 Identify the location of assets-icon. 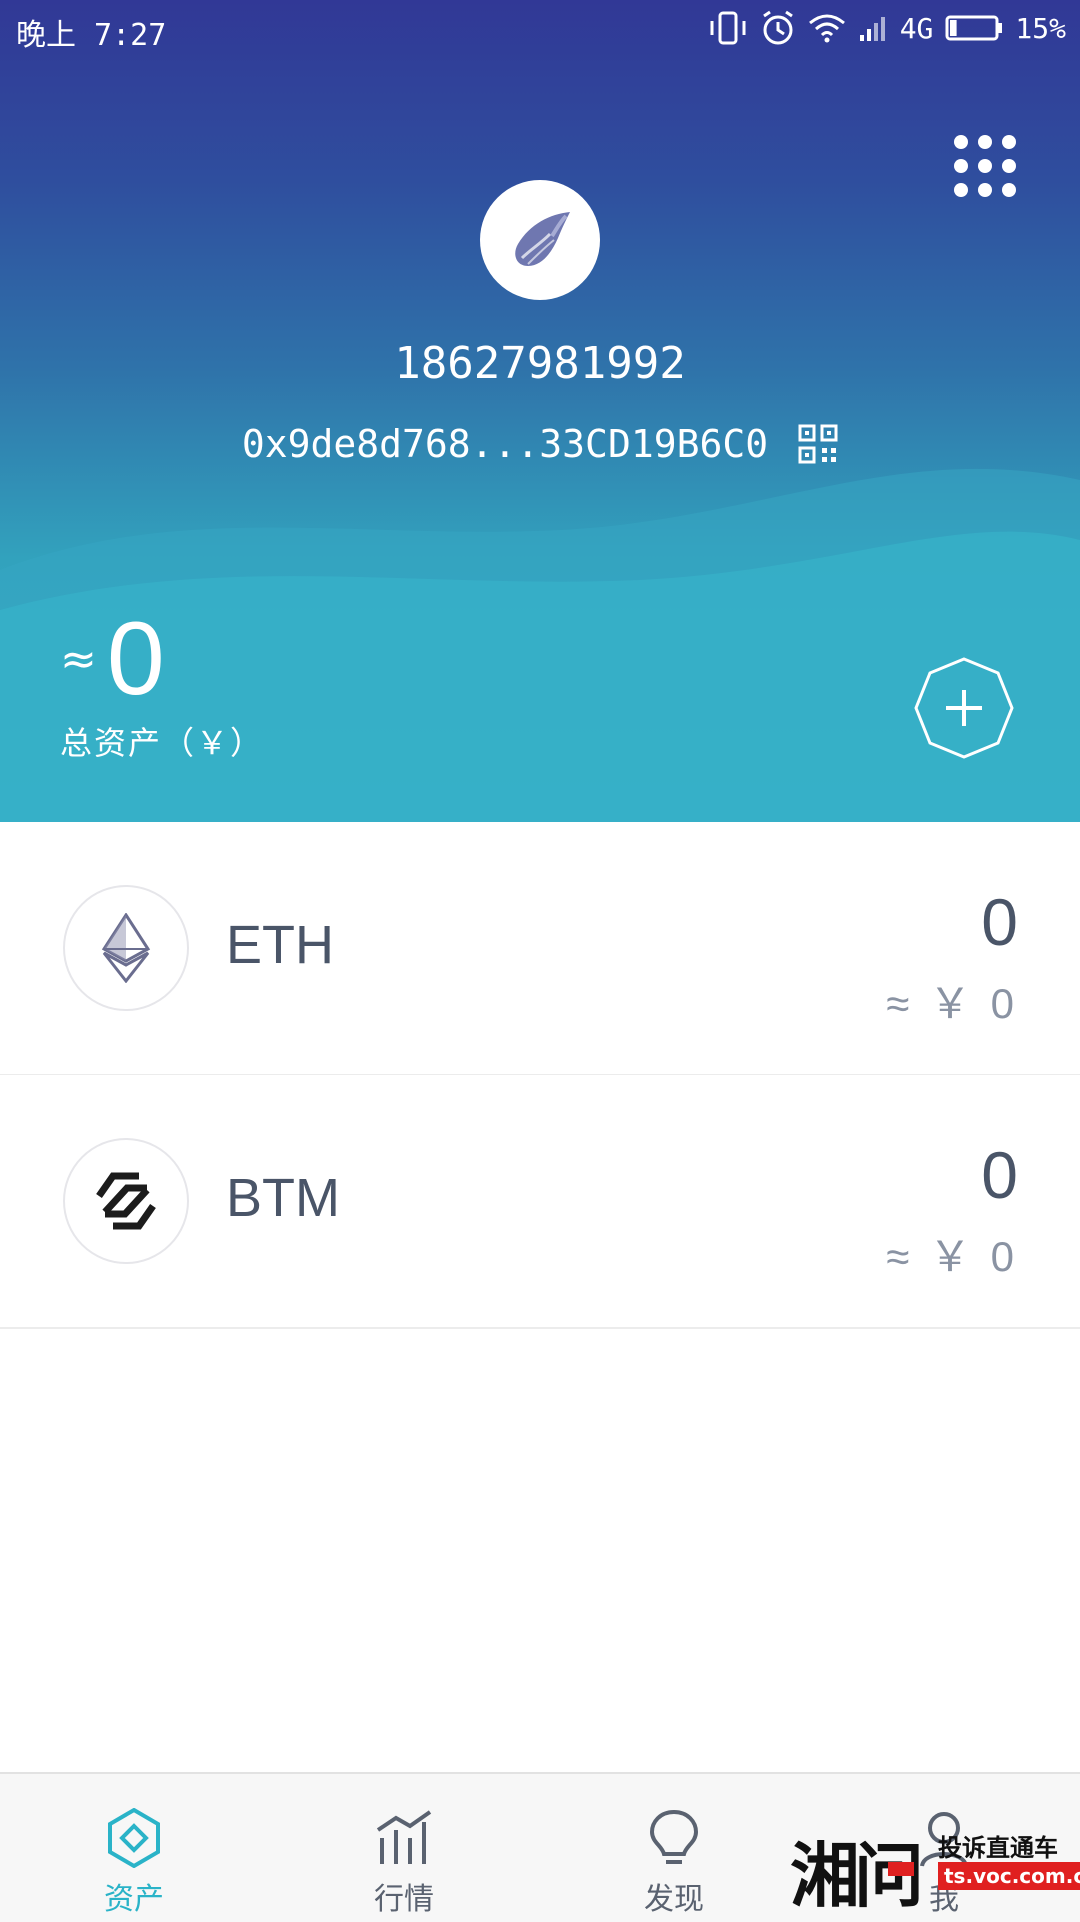
(134, 1838).